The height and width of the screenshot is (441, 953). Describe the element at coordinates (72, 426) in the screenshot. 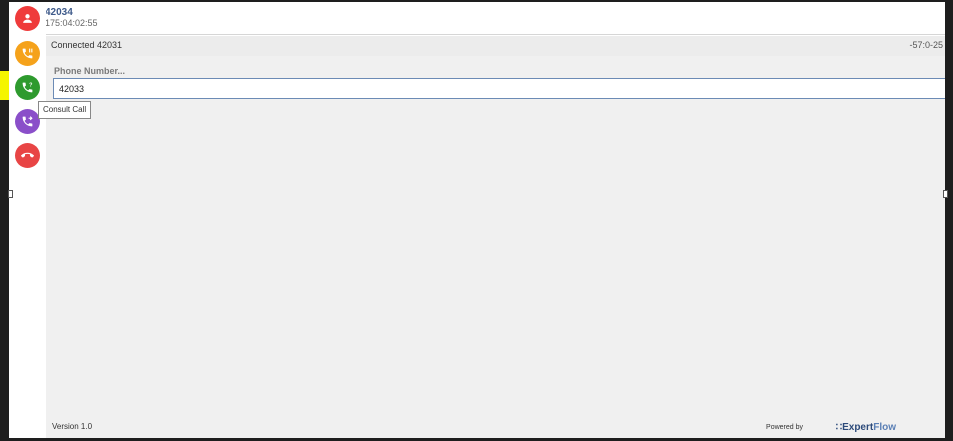

I see `version-label: Version 1.0` at that location.